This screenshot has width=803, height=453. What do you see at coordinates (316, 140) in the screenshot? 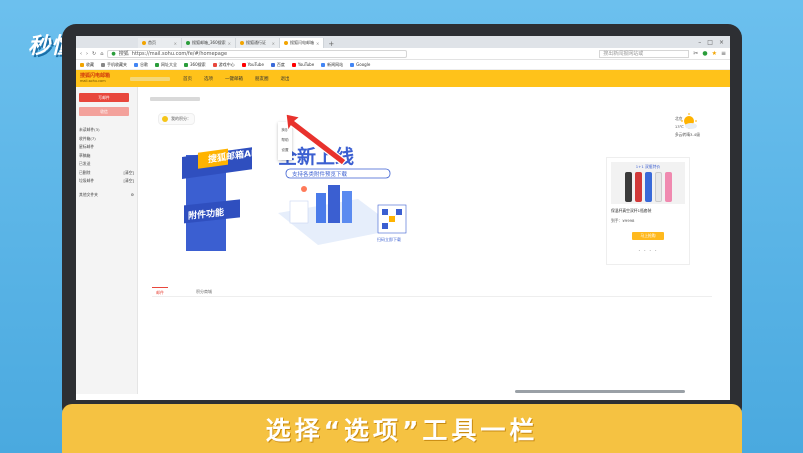
I see `pointer-arrow-icon` at bounding box center [316, 140].